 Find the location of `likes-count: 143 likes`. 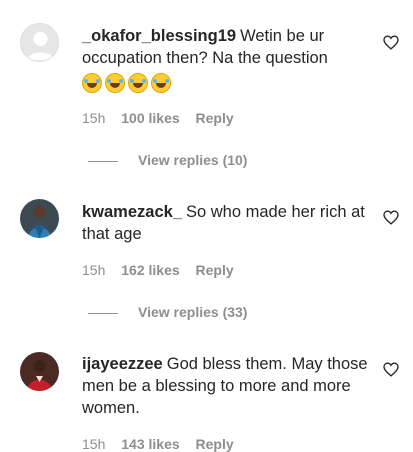

likes-count: 143 likes is located at coordinates (150, 444).